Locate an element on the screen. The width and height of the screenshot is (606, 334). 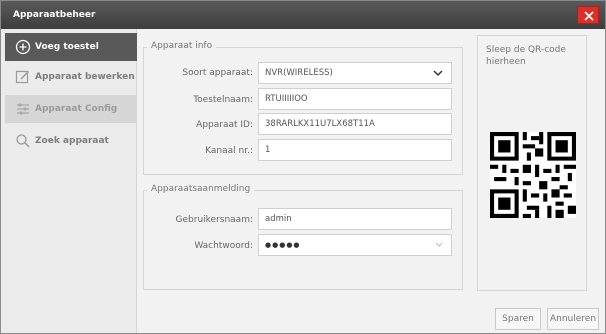
qr-instruction: Sleep de QR-code hierheen is located at coordinates (526, 56).